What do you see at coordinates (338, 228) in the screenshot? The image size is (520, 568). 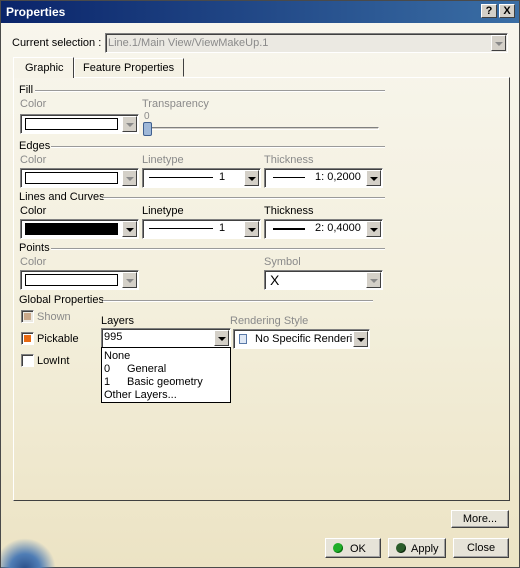 I see `lines-thickness-value: 2: 0,4000` at bounding box center [338, 228].